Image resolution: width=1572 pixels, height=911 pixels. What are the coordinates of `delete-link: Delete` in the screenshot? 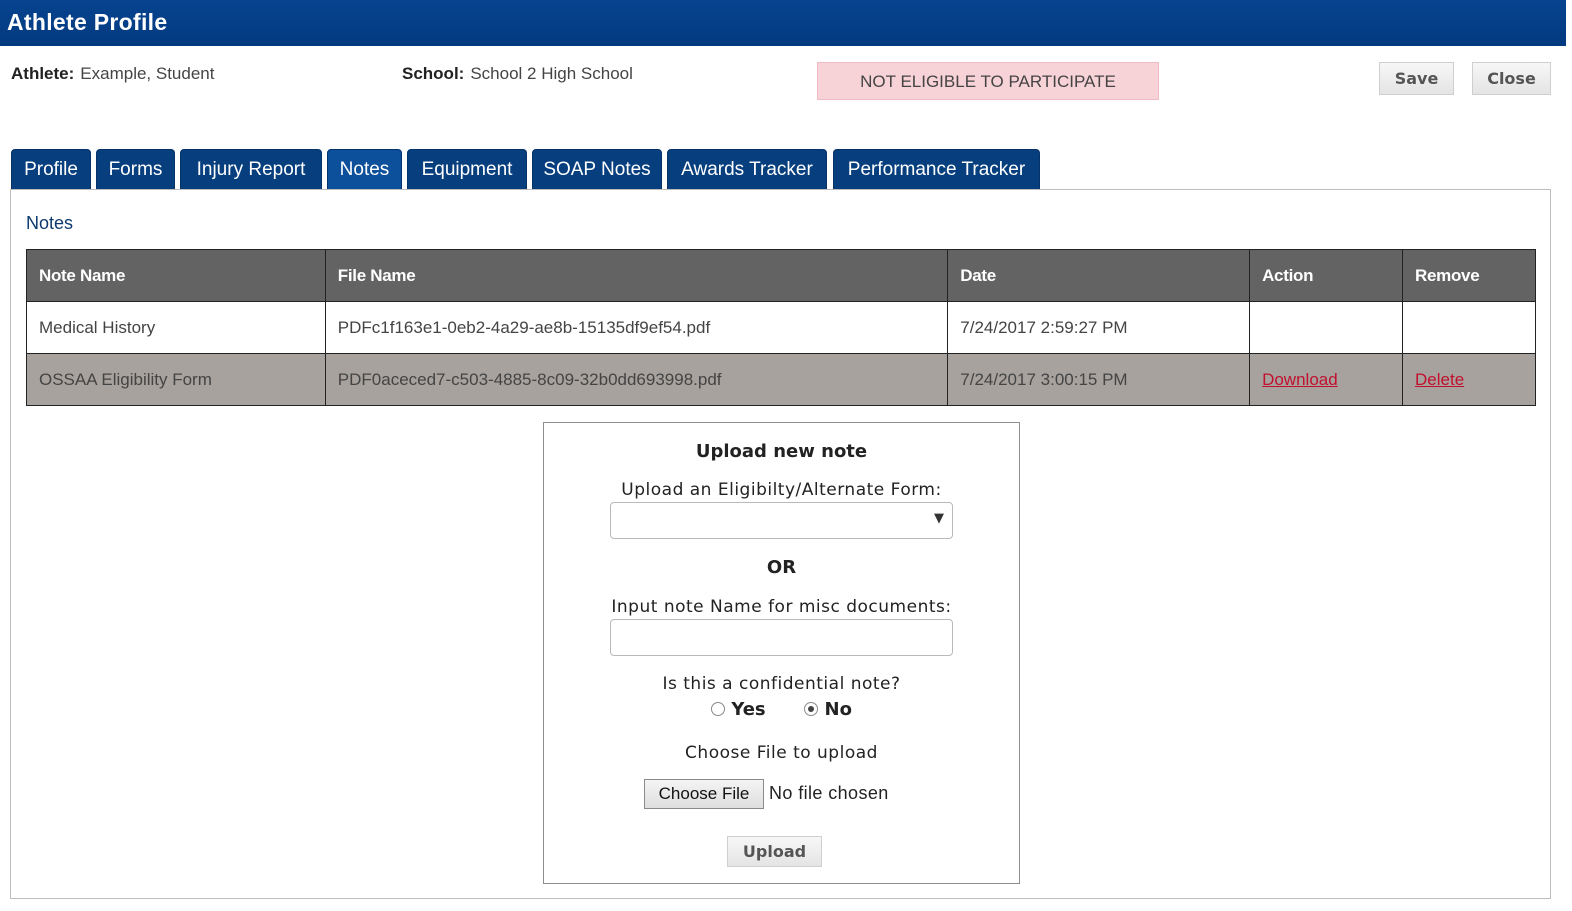 It's located at (1439, 379).